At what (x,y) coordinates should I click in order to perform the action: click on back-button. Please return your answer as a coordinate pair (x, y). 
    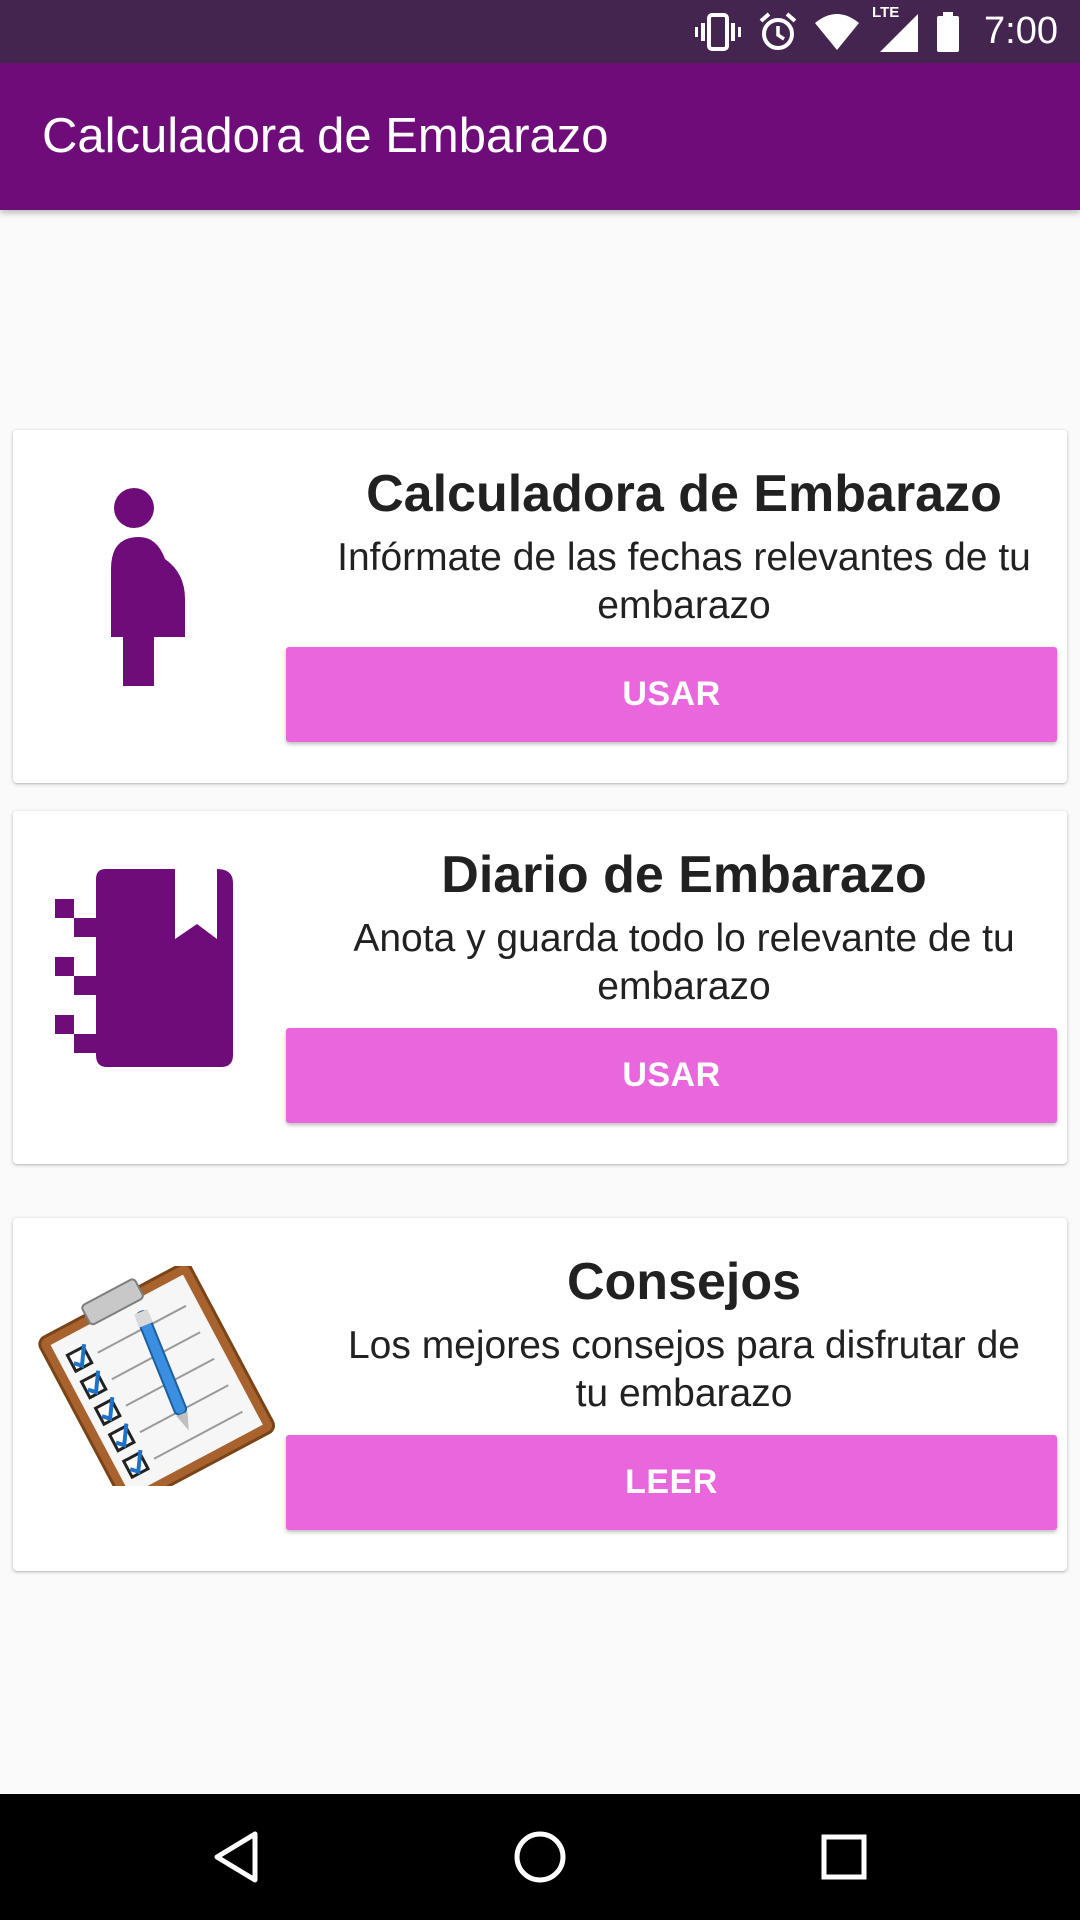
    Looking at the image, I should click on (236, 1857).